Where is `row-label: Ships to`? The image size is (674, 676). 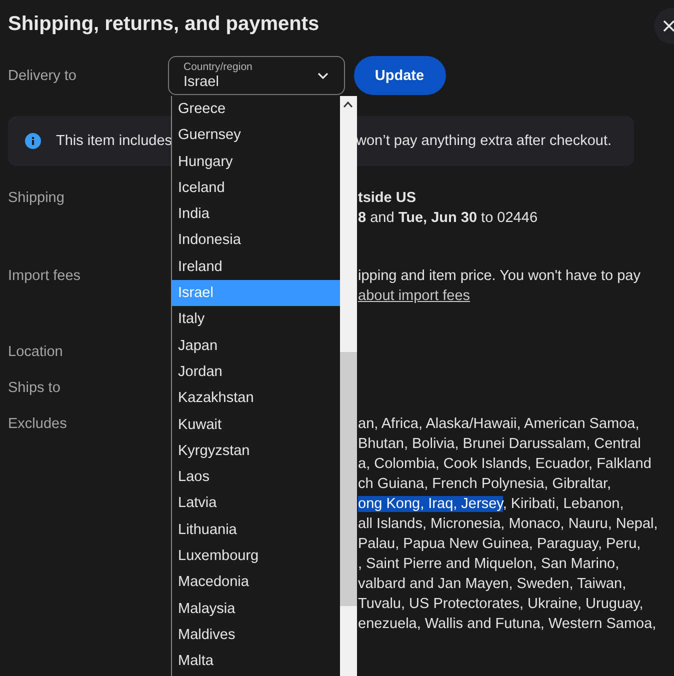
row-label: Ships to is located at coordinates (34, 388).